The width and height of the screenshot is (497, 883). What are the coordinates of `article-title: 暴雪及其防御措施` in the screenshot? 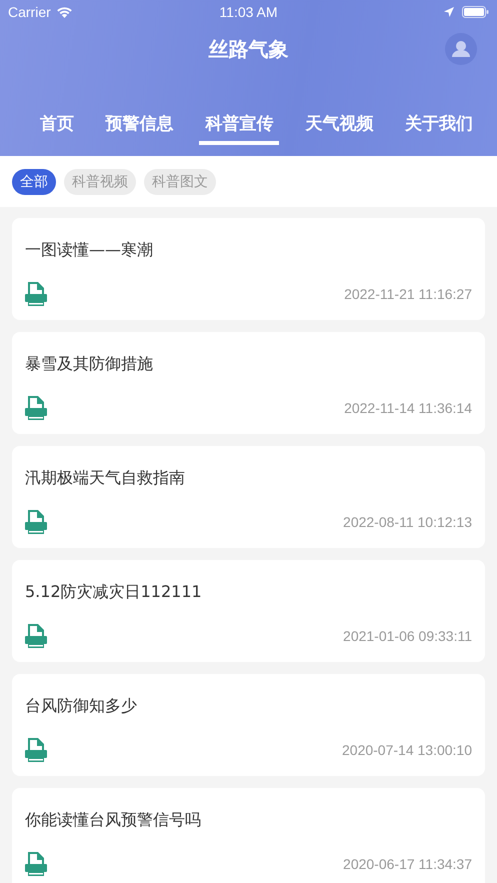 It's located at (89, 364).